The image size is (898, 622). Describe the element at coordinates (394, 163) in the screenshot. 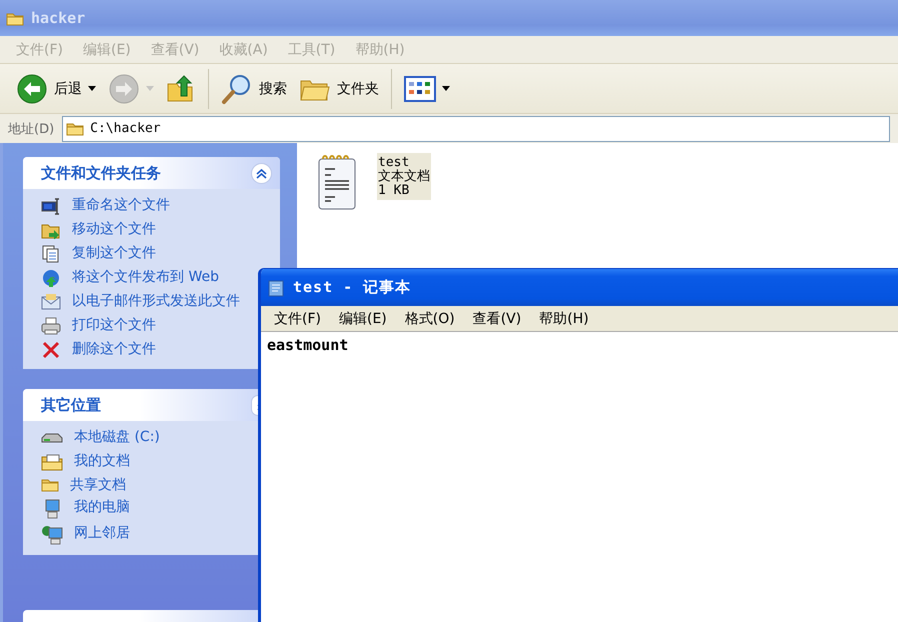

I see `file-name: test` at that location.